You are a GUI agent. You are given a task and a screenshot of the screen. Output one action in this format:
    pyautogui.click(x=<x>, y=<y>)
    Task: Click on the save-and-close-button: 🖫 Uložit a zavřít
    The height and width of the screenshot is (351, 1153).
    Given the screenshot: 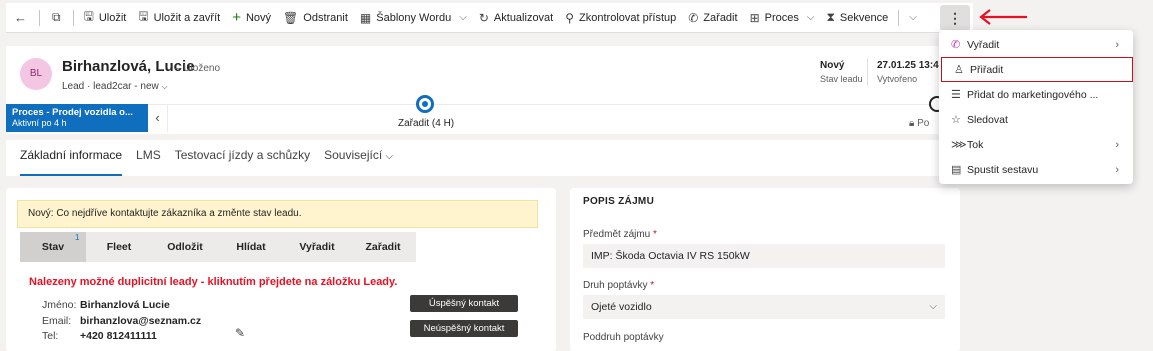 What is the action you would take?
    pyautogui.click(x=179, y=18)
    